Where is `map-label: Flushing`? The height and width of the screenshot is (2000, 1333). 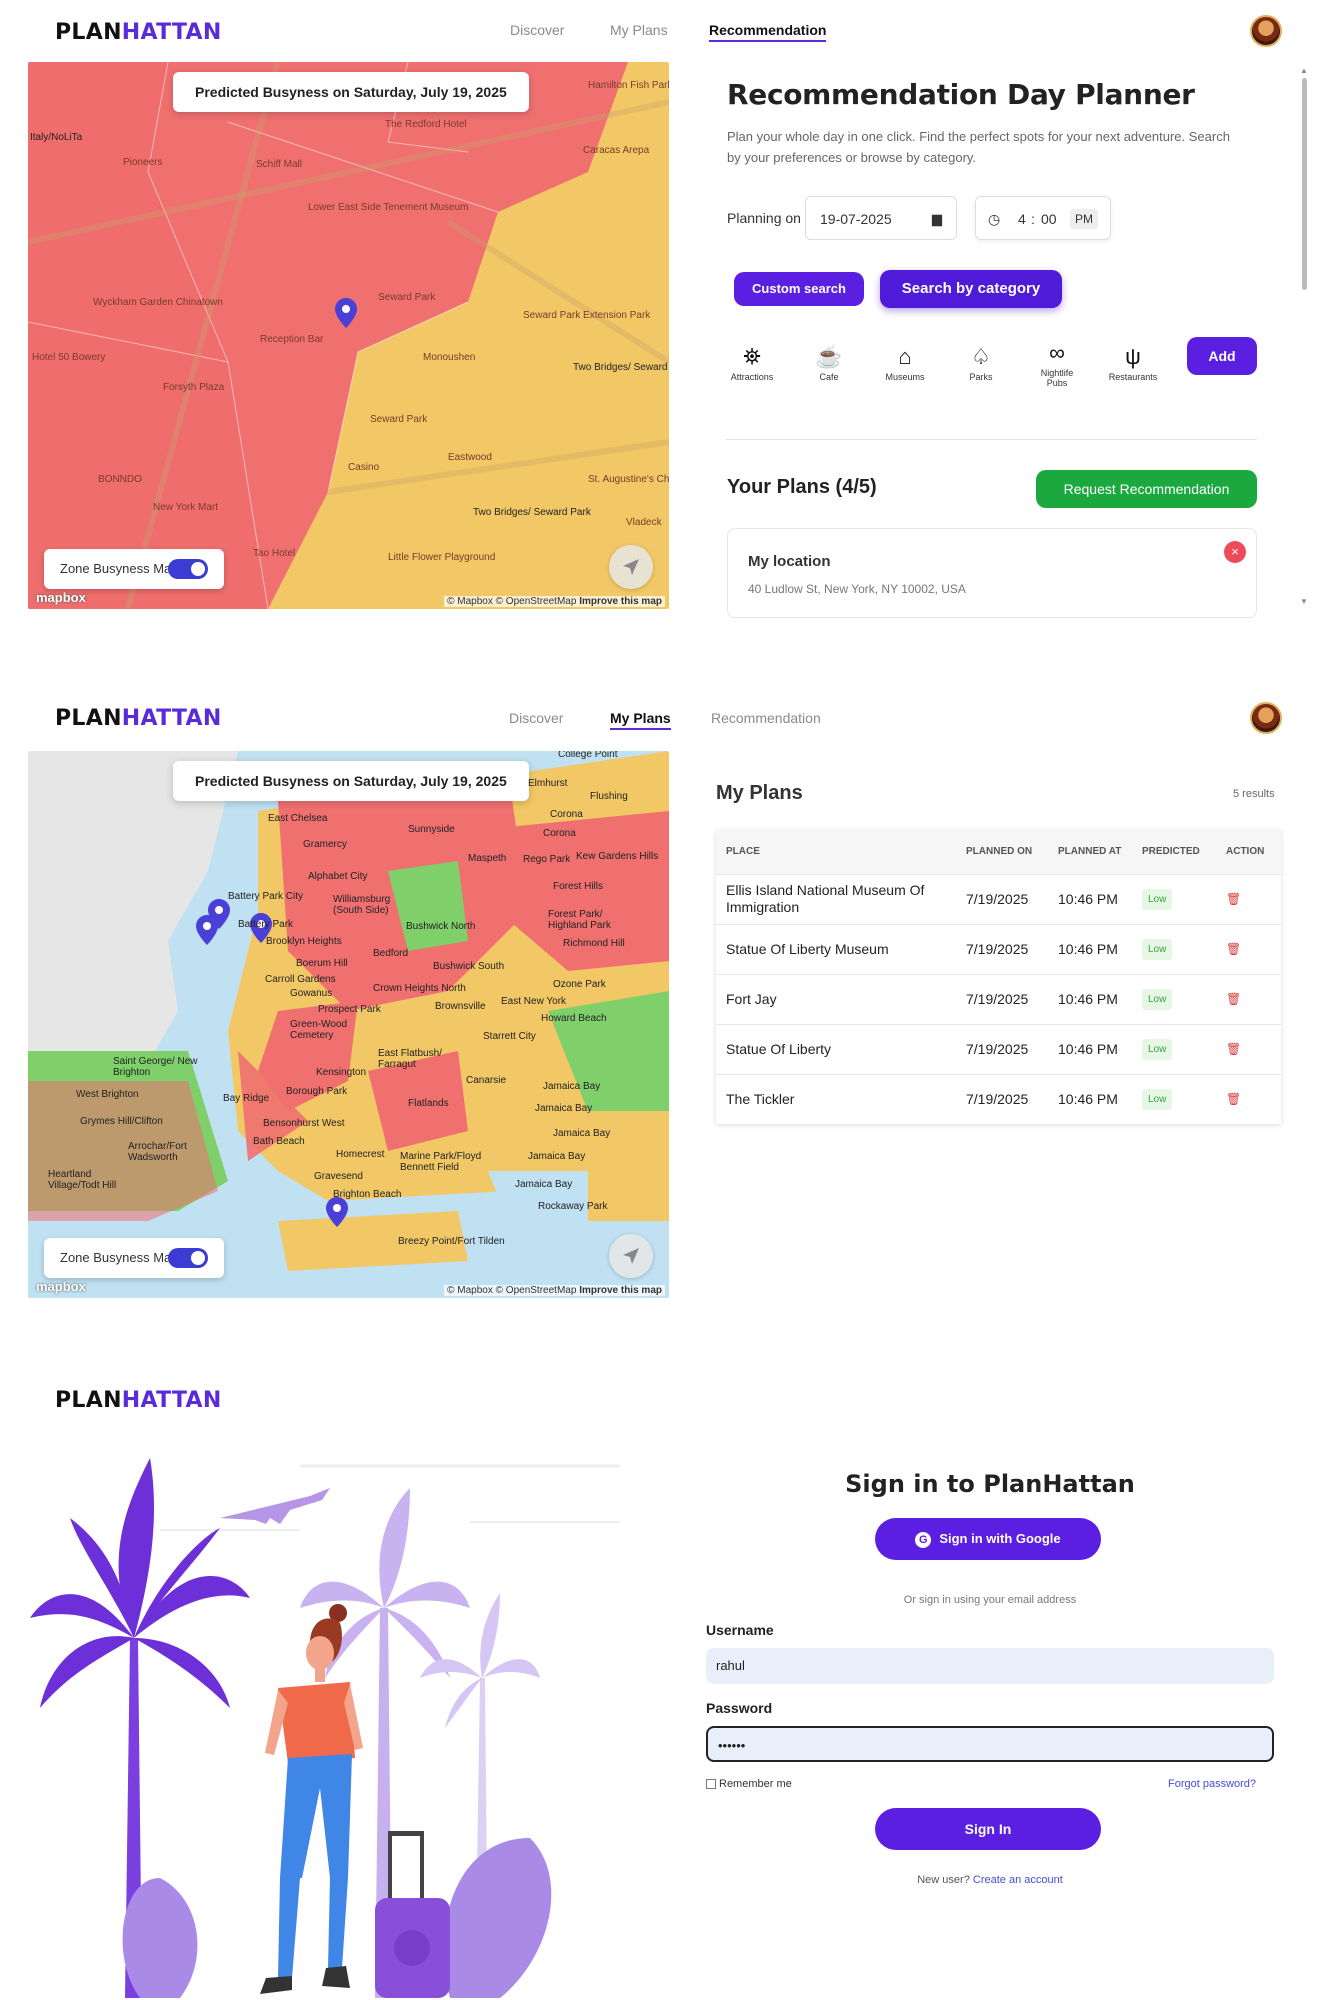
map-label: Flushing is located at coordinates (609, 796).